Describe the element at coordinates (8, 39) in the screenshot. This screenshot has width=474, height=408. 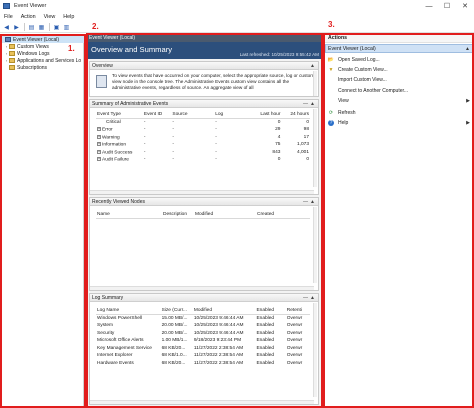
I see `event-viewer-icon` at that location.